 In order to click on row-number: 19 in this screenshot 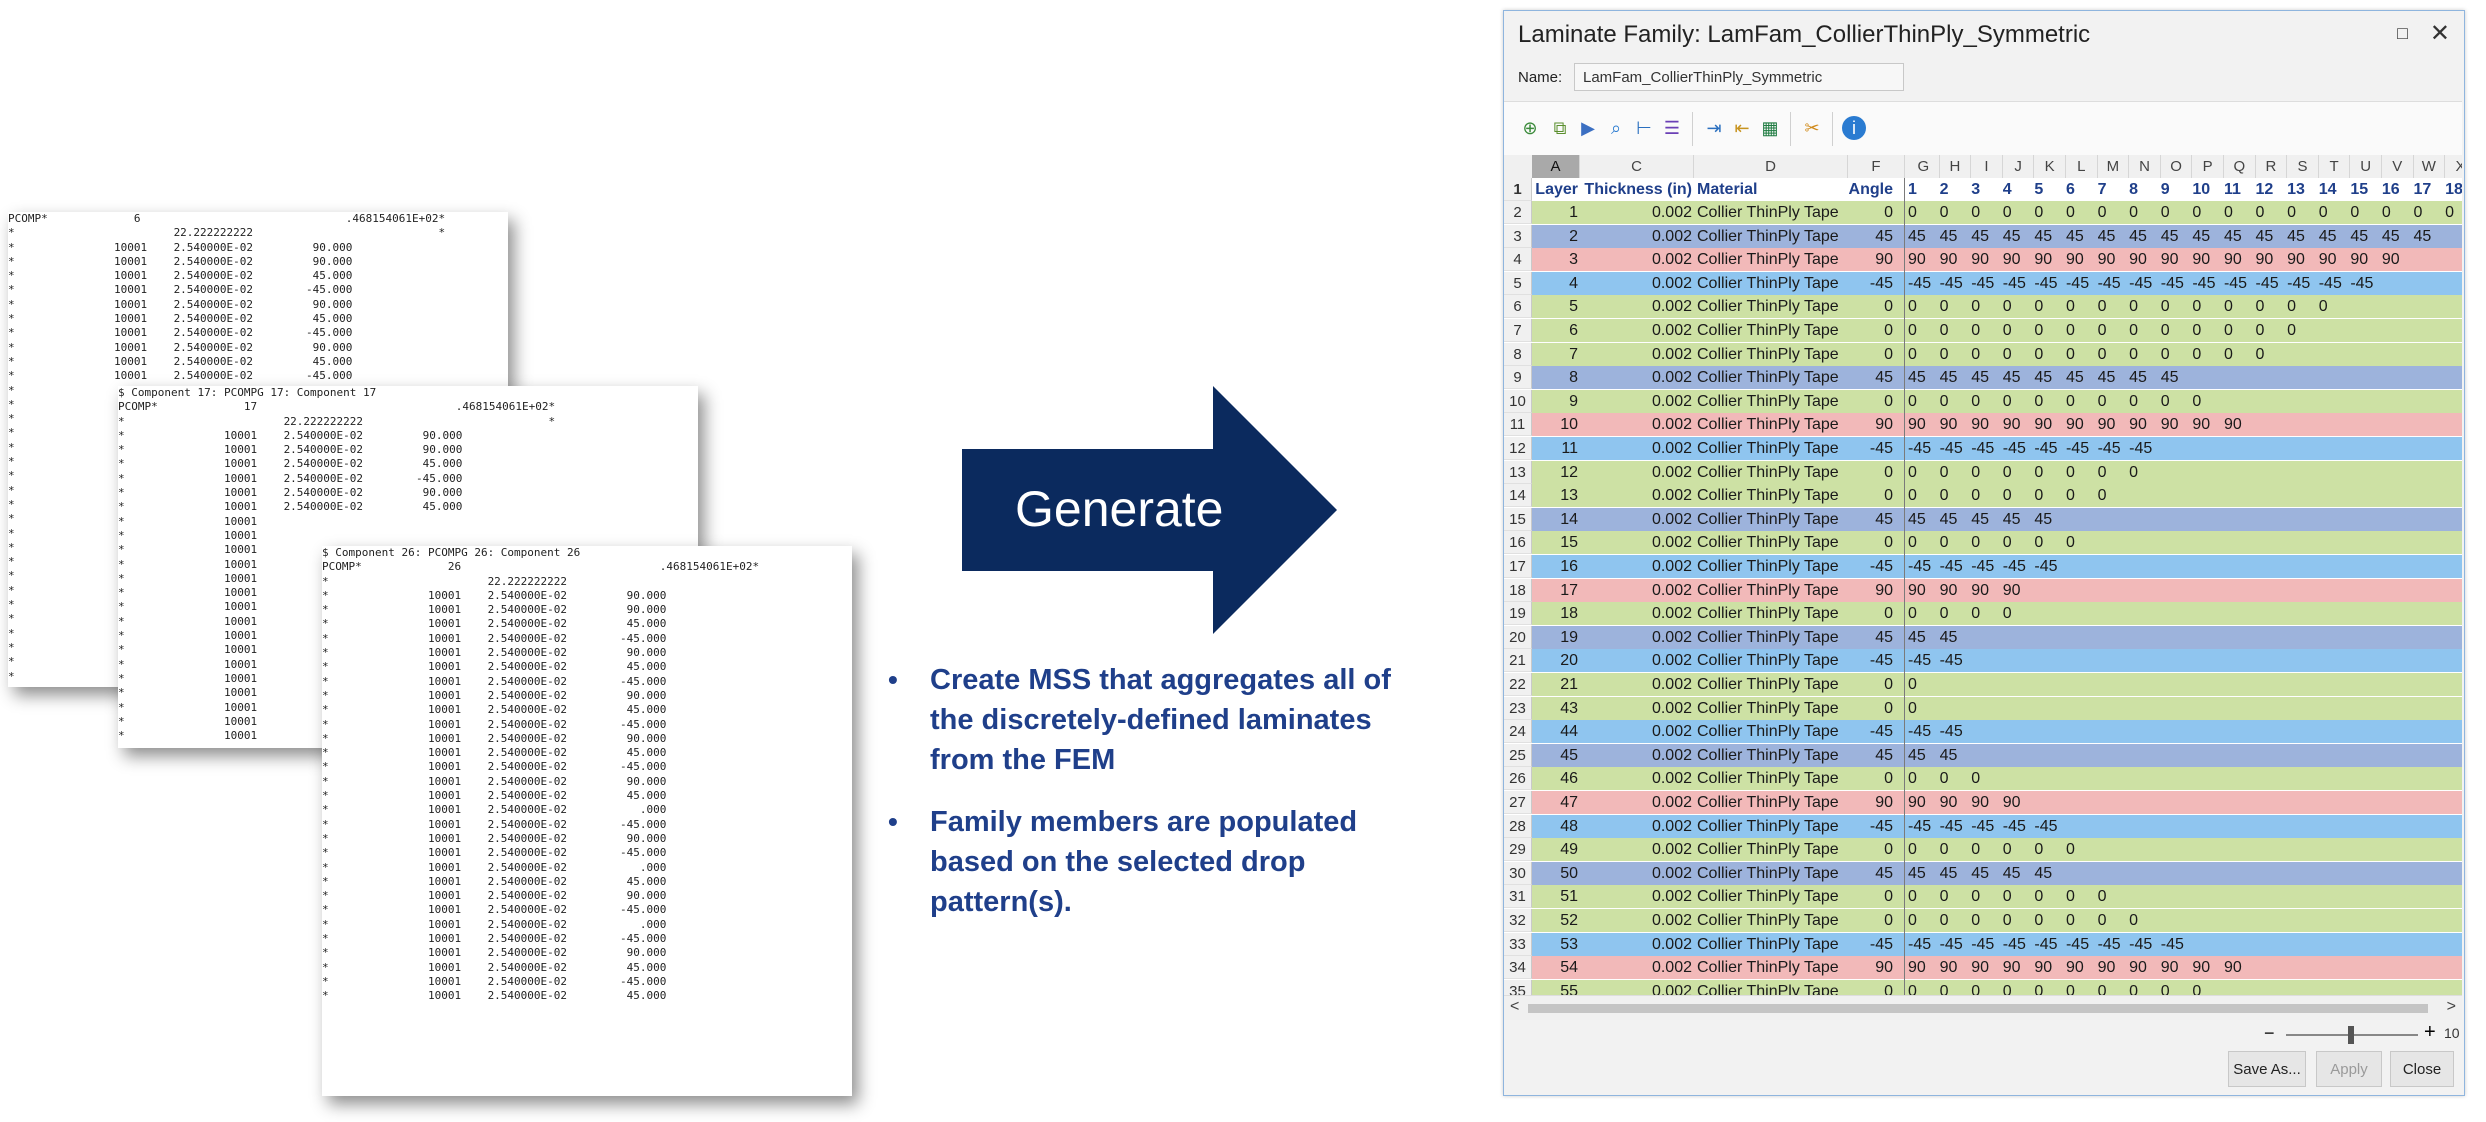, I will do `click(1518, 614)`.